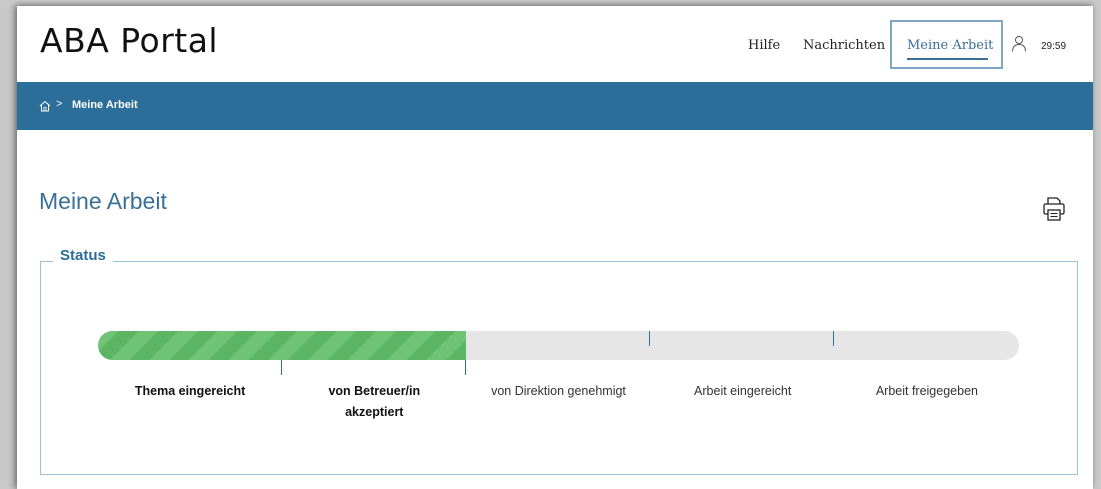 The height and width of the screenshot is (489, 1101). I want to click on breadcrumb: > Meine Arbeit, so click(555, 106).